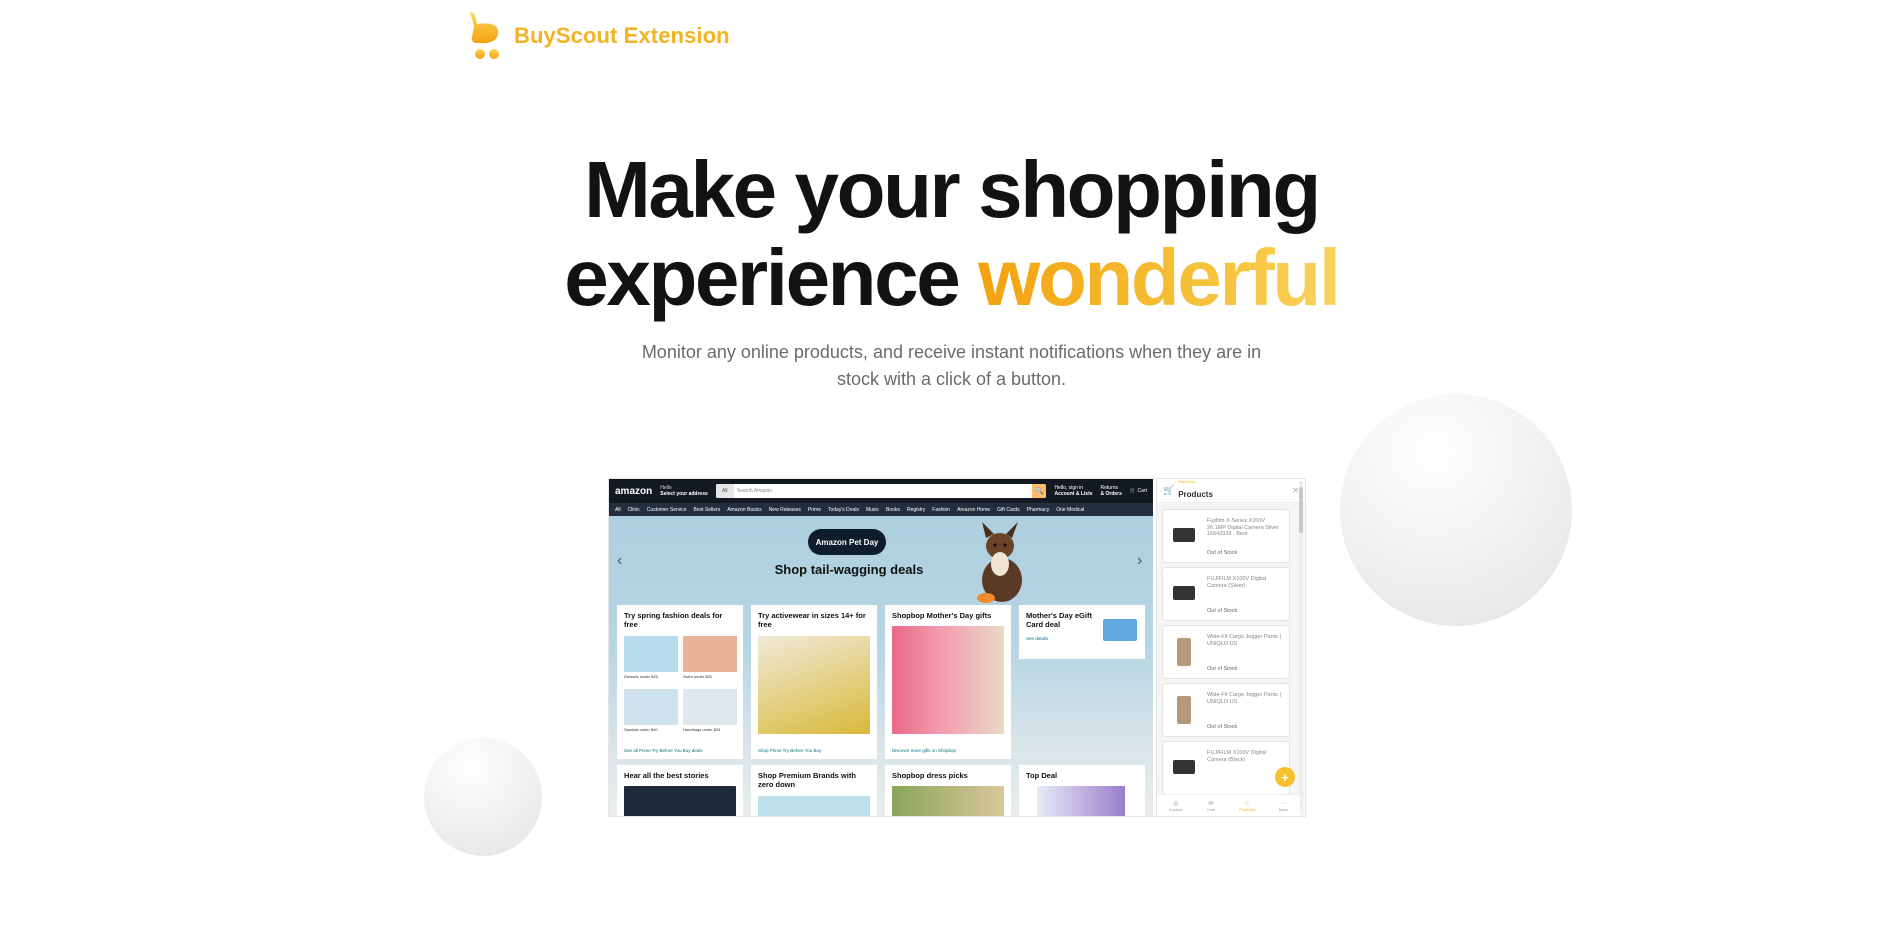 This screenshot has width=1903, height=929. Describe the element at coordinates (1037, 638) in the screenshot. I see `card-link: See details` at that location.